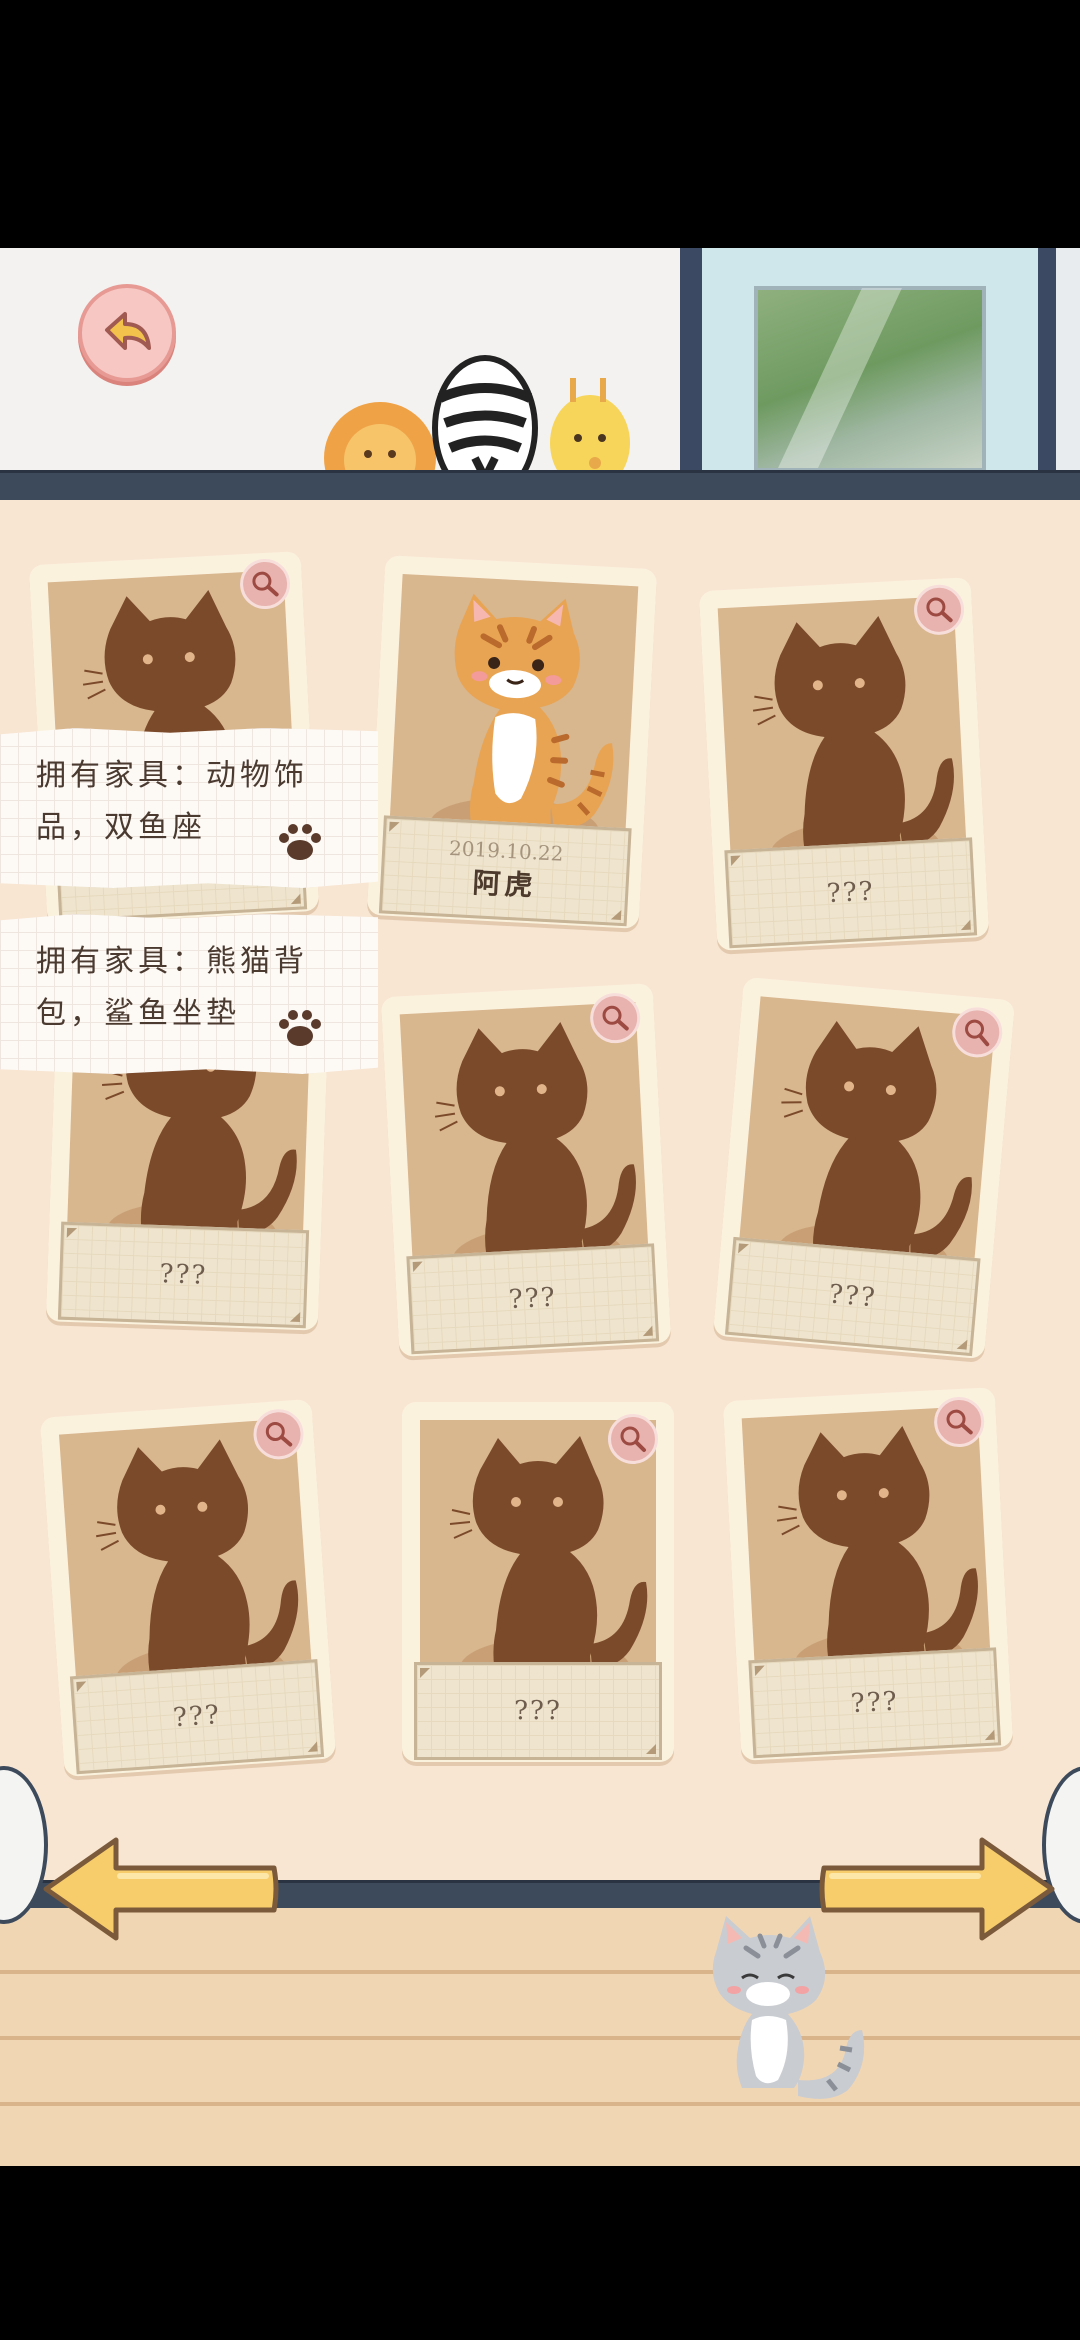 This screenshot has height=2340, width=1080. What do you see at coordinates (864, 1168) in the screenshot?
I see `cat-card-6: ???` at bounding box center [864, 1168].